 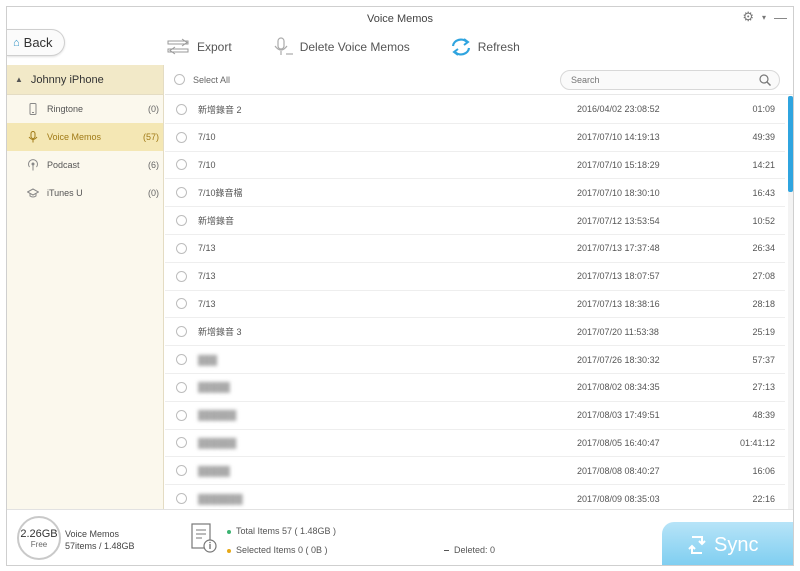 I want to click on memo-duration: 01:41:12, so click(x=757, y=442).